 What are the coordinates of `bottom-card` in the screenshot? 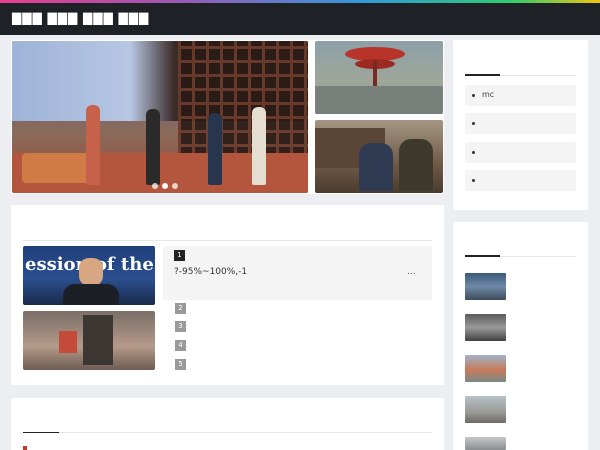 It's located at (227, 424).